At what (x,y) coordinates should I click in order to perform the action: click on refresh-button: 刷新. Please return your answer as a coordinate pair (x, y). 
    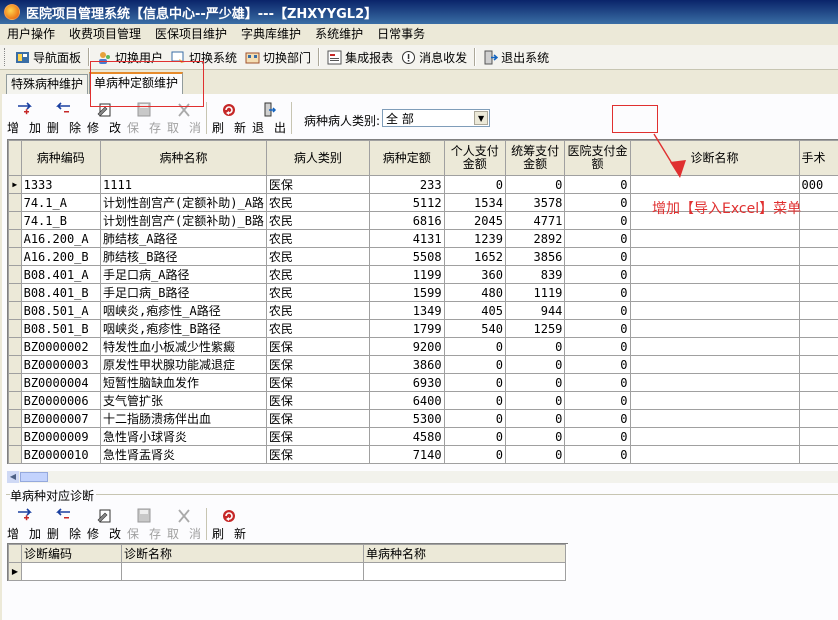
    Looking at the image, I should click on (229, 118).